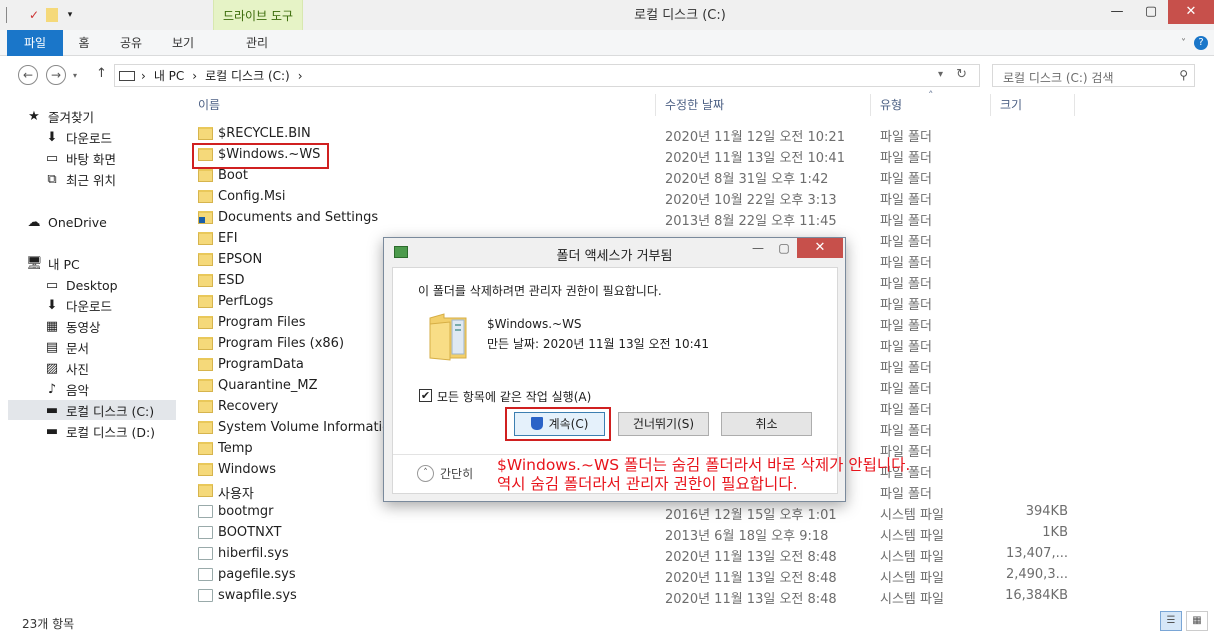 The height and width of the screenshot is (643, 1214). What do you see at coordinates (262, 322) in the screenshot?
I see `file-name: Program Files` at bounding box center [262, 322].